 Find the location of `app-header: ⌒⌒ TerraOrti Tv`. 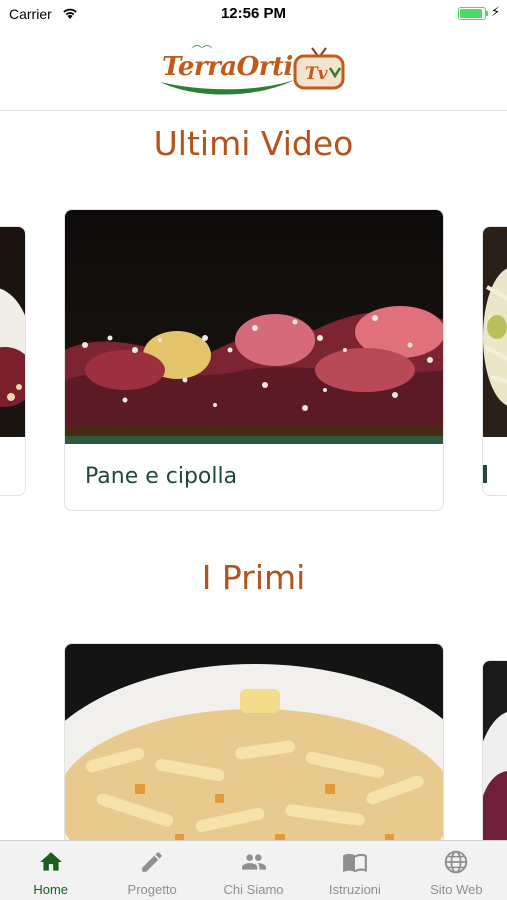

app-header: ⌒⌒ TerraOrti Tv is located at coordinates (253, 69).